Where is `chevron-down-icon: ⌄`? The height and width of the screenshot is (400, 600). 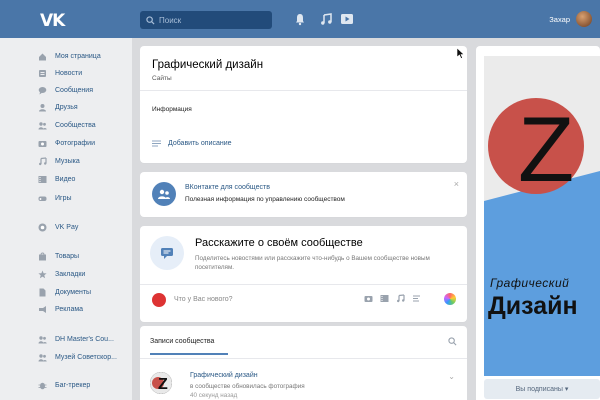
chevron-down-icon: ⌄ is located at coordinates (451, 376).